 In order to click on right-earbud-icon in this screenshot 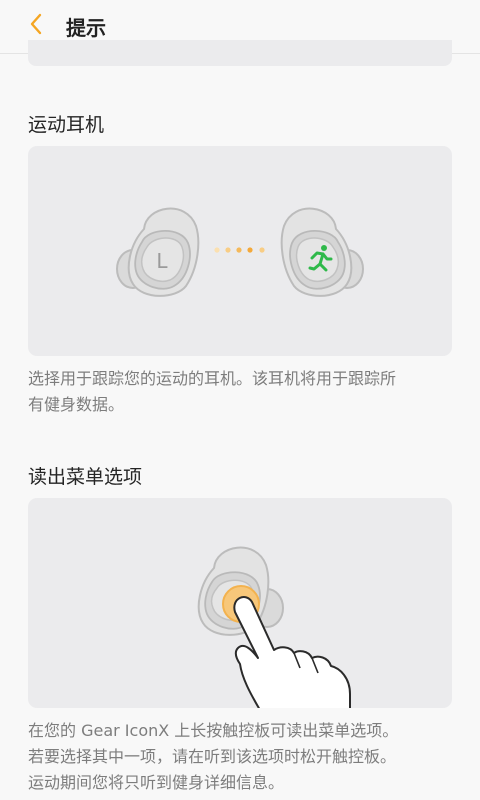, I will do `click(322, 252)`.